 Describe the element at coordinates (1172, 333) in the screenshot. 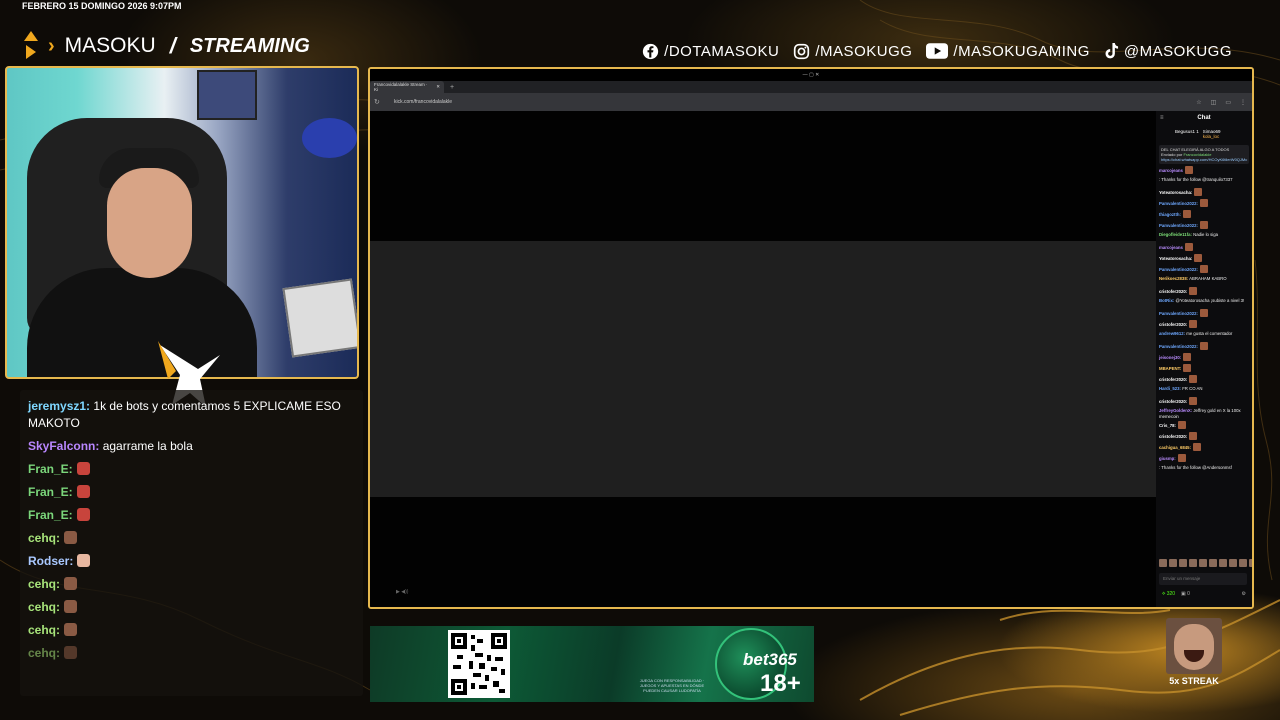

I see `kick-chat-username: andrew9612:` at that location.